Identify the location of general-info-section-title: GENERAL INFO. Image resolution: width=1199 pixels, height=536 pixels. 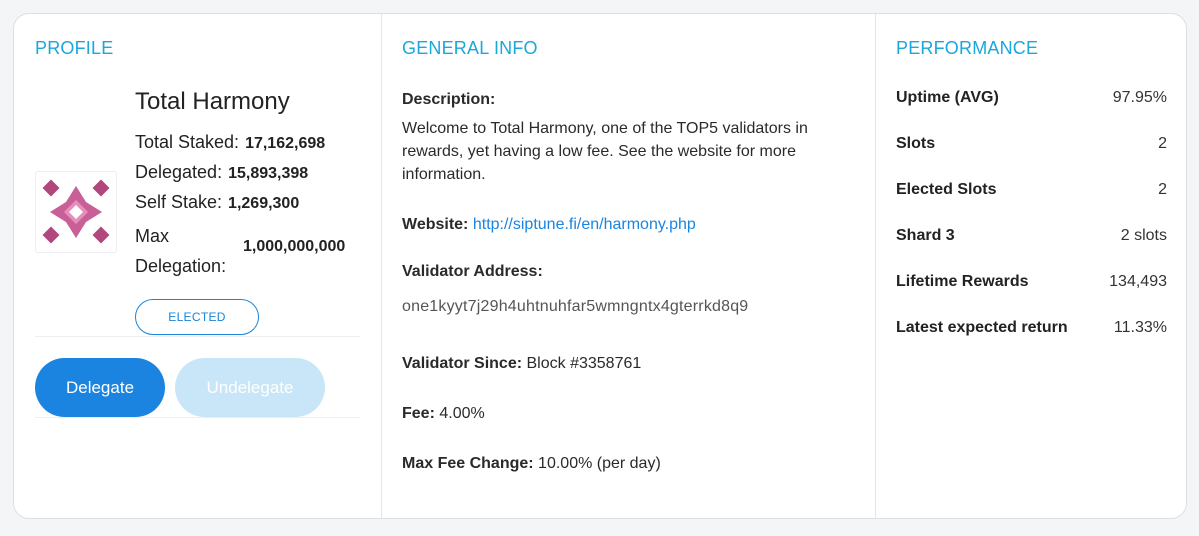
(470, 48).